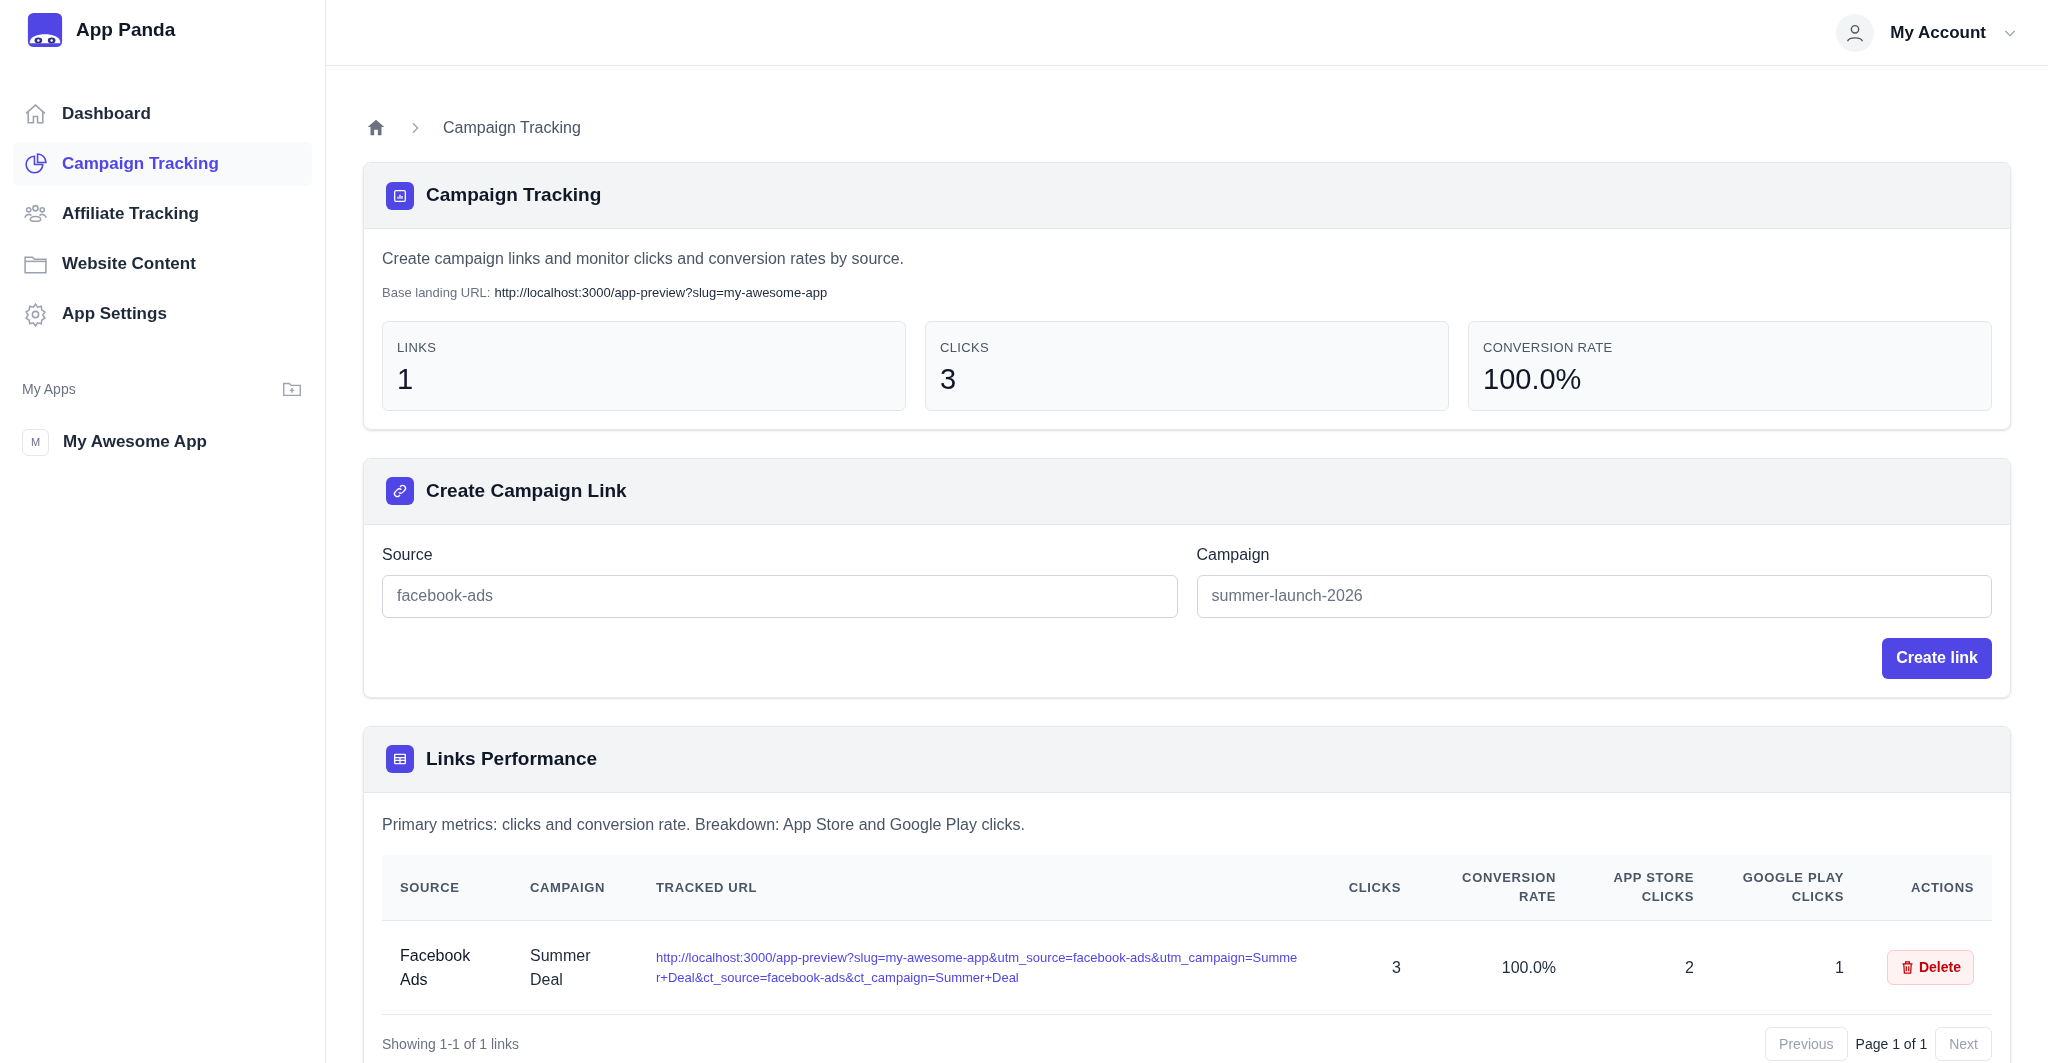 The image size is (2048, 1063). I want to click on text-input: facebook-ads, so click(780, 596).